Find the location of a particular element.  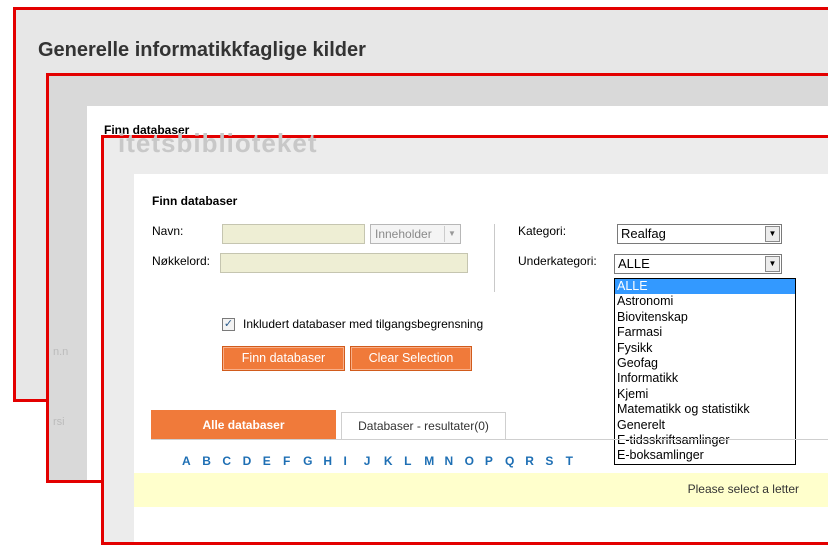

page-title: Generelle informatikkfaglige kilder is located at coordinates (202, 50).